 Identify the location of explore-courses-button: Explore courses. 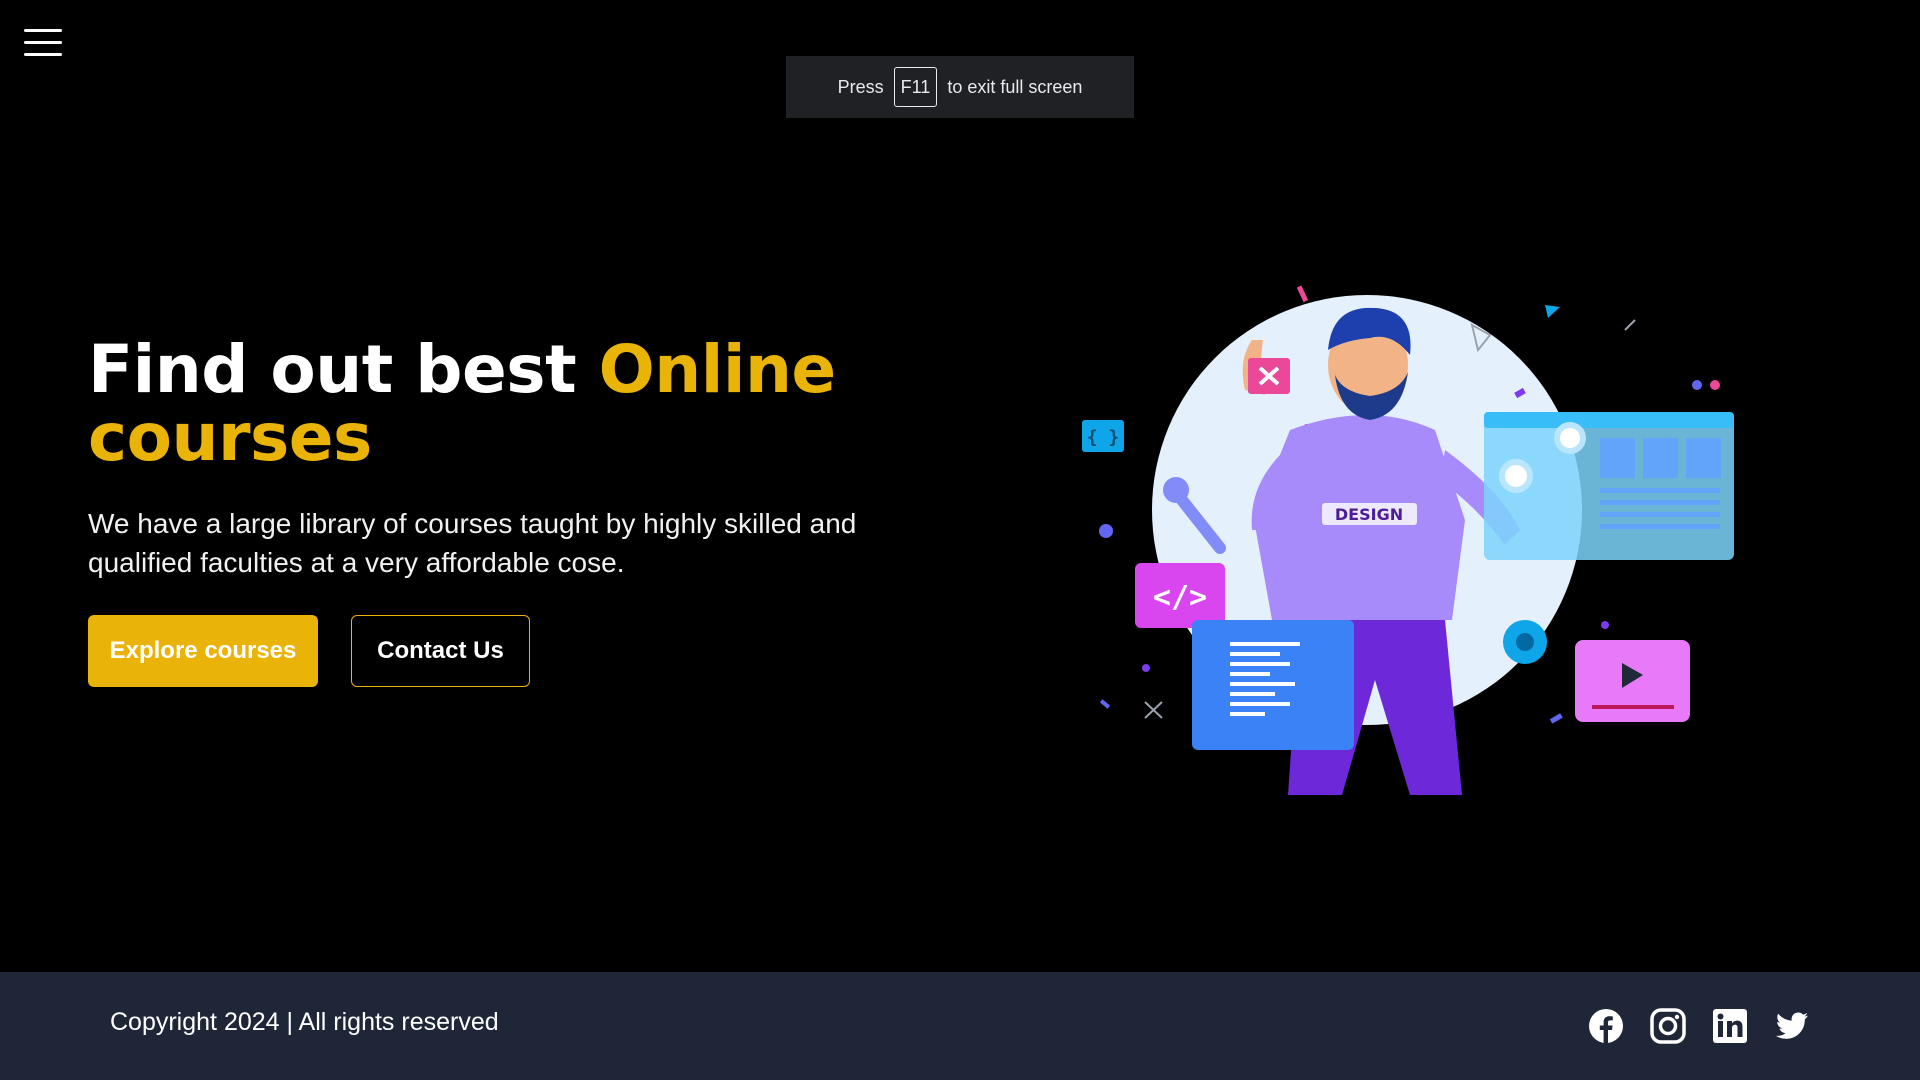
(203, 651).